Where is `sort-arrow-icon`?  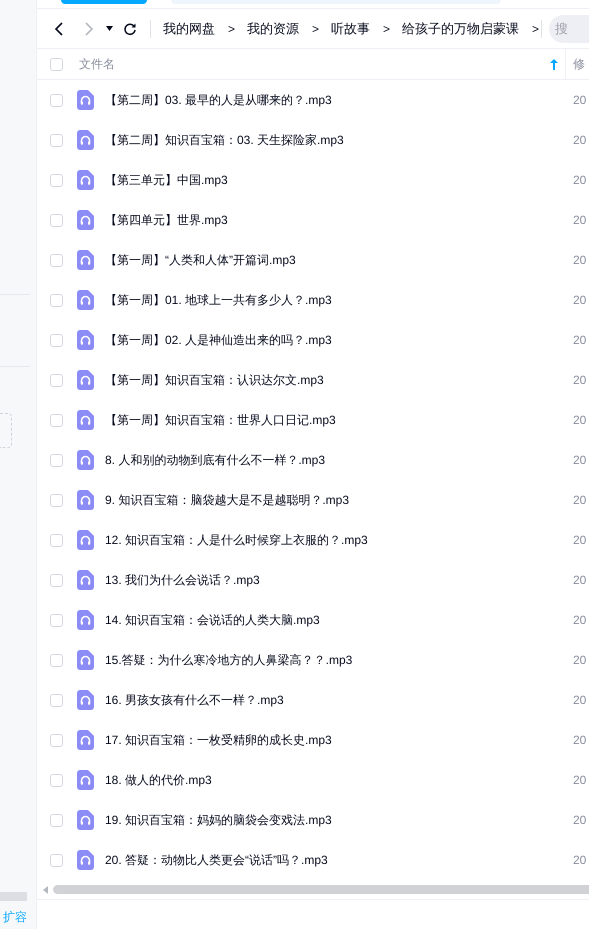
sort-arrow-icon is located at coordinates (554, 64).